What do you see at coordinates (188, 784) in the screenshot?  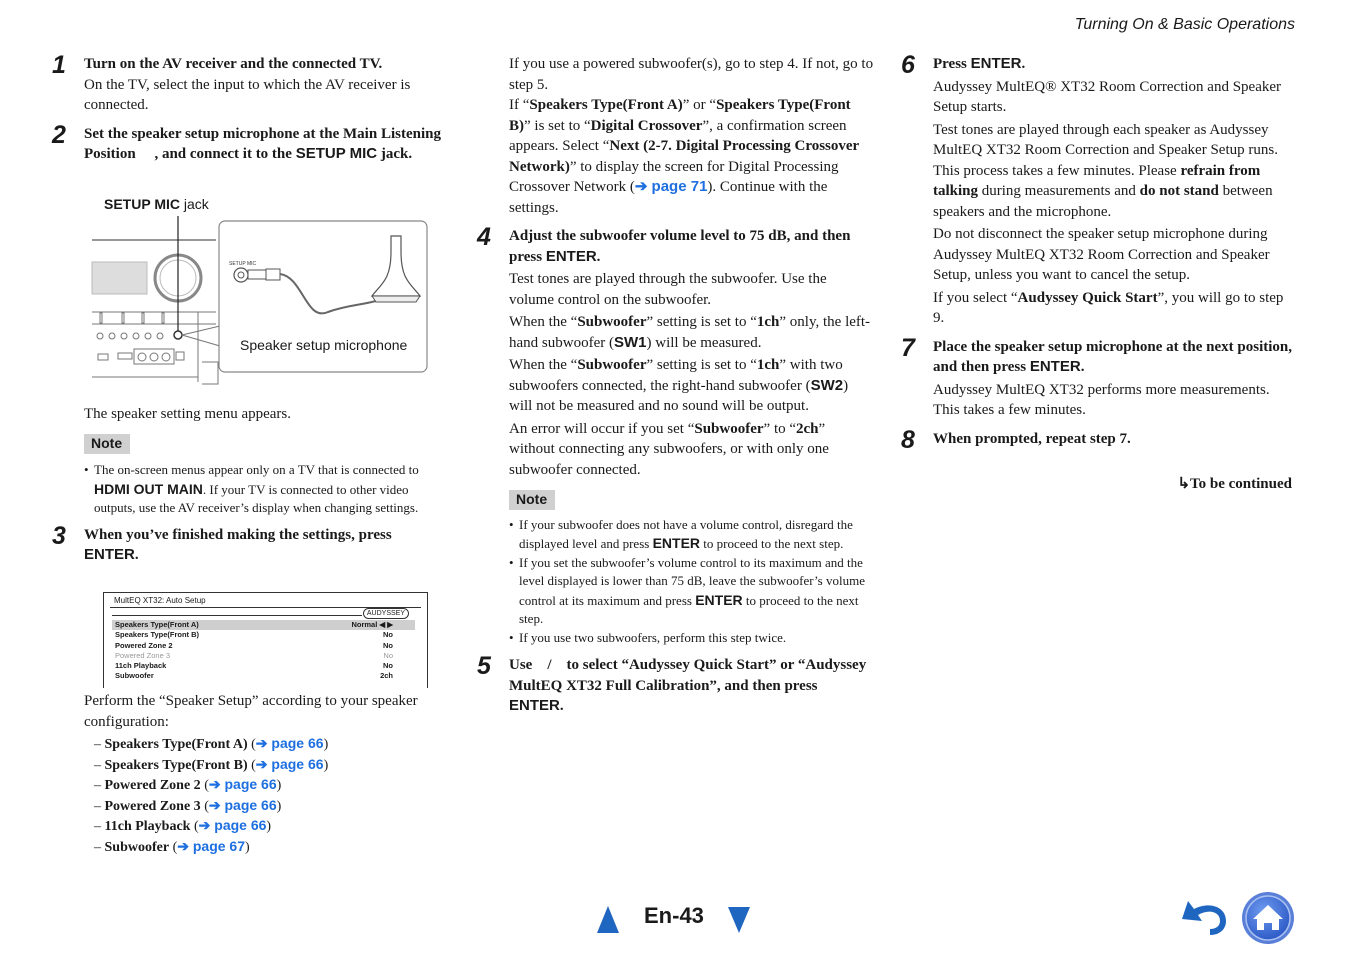 I see `config-item: – Powered Zone 2 (➔ page 66)` at bounding box center [188, 784].